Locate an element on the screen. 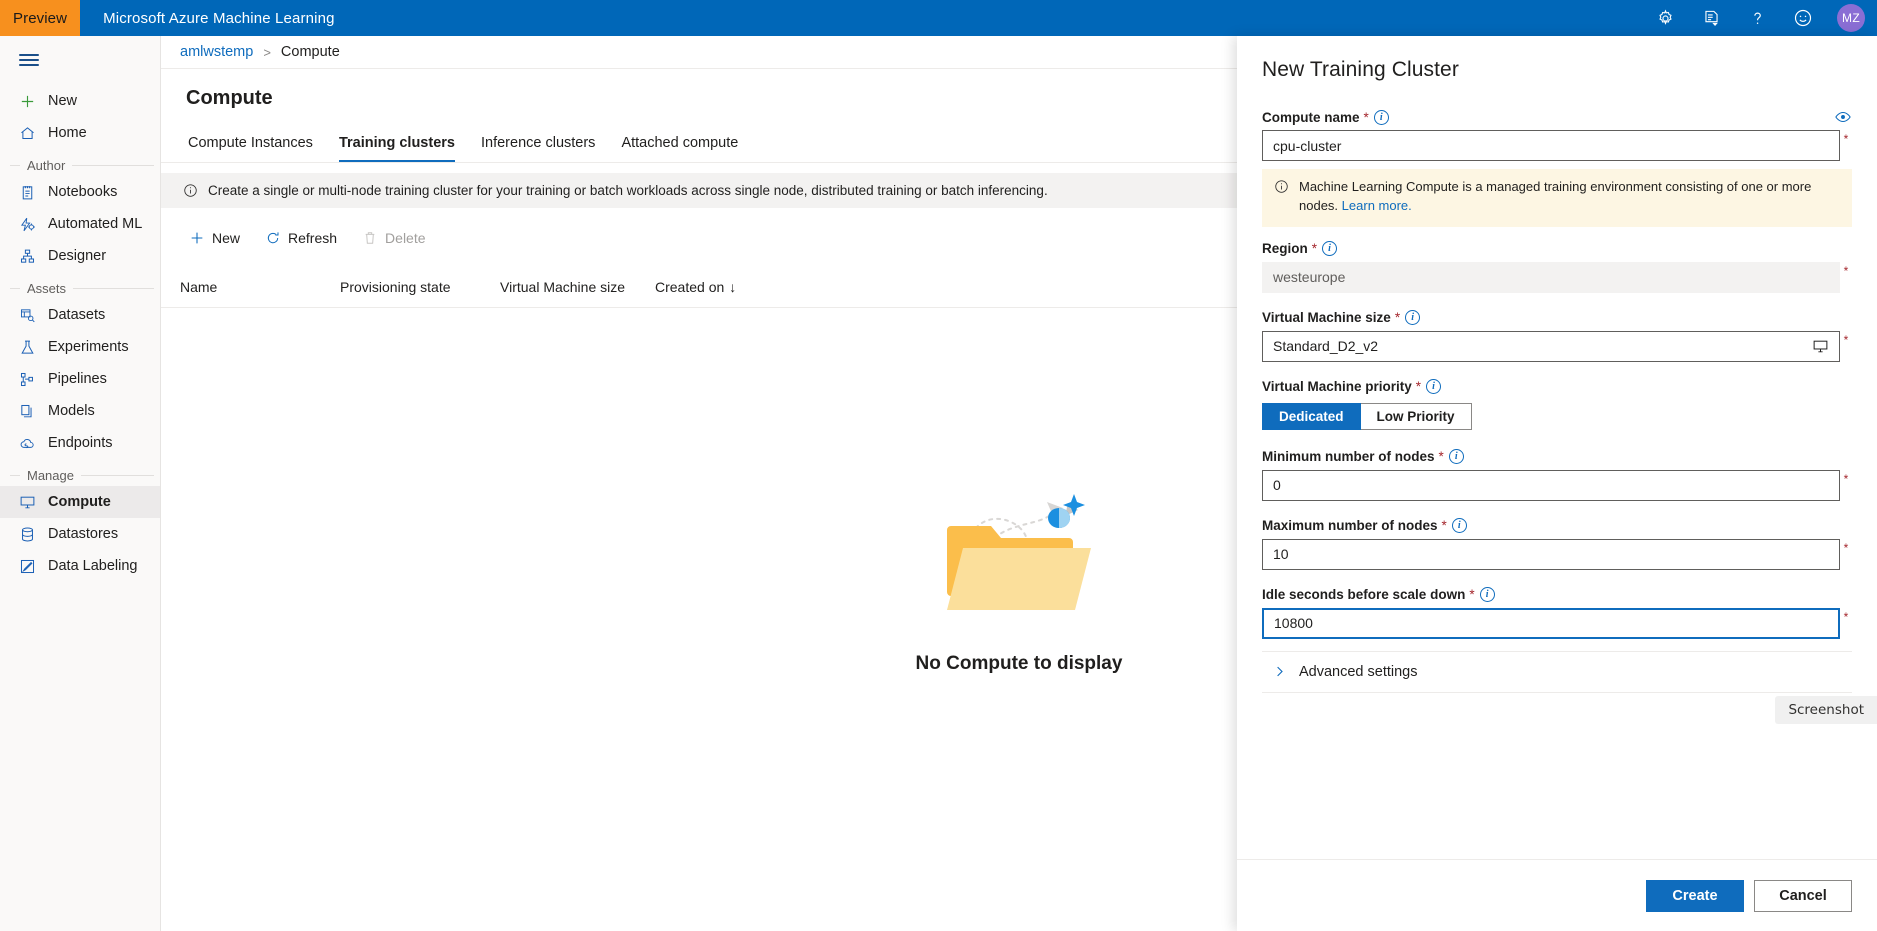 The height and width of the screenshot is (931, 1877). help-icon is located at coordinates (1757, 18).